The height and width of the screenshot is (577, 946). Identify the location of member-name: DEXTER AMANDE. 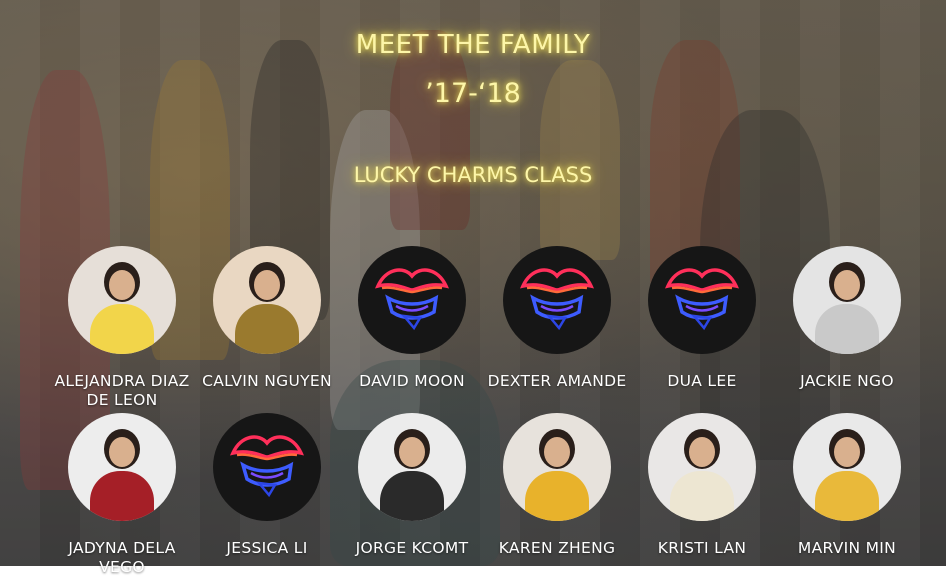
(557, 381).